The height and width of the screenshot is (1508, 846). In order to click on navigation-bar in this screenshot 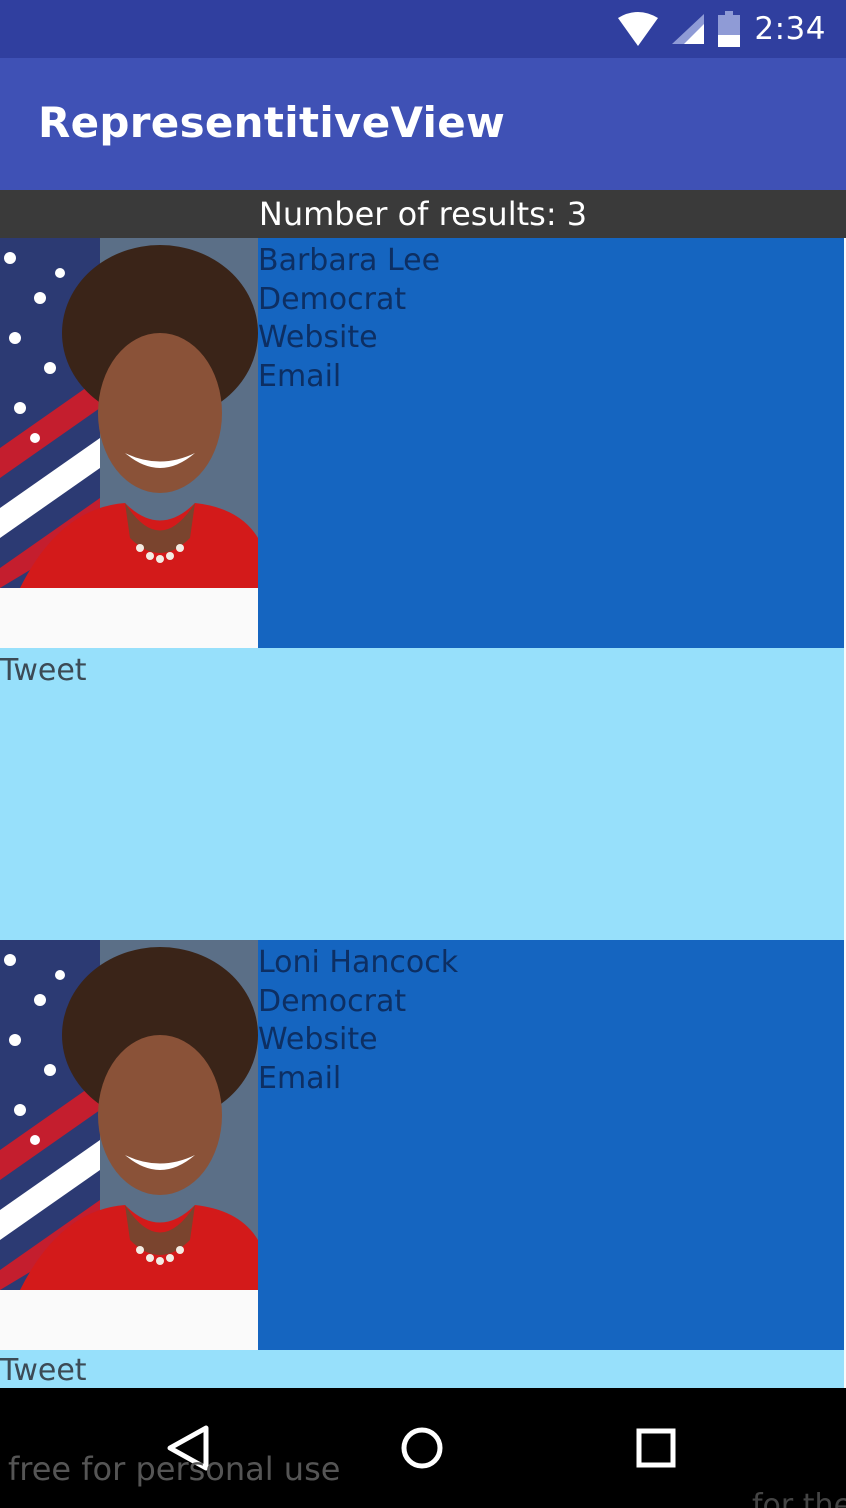, I will do `click(423, 1448)`.